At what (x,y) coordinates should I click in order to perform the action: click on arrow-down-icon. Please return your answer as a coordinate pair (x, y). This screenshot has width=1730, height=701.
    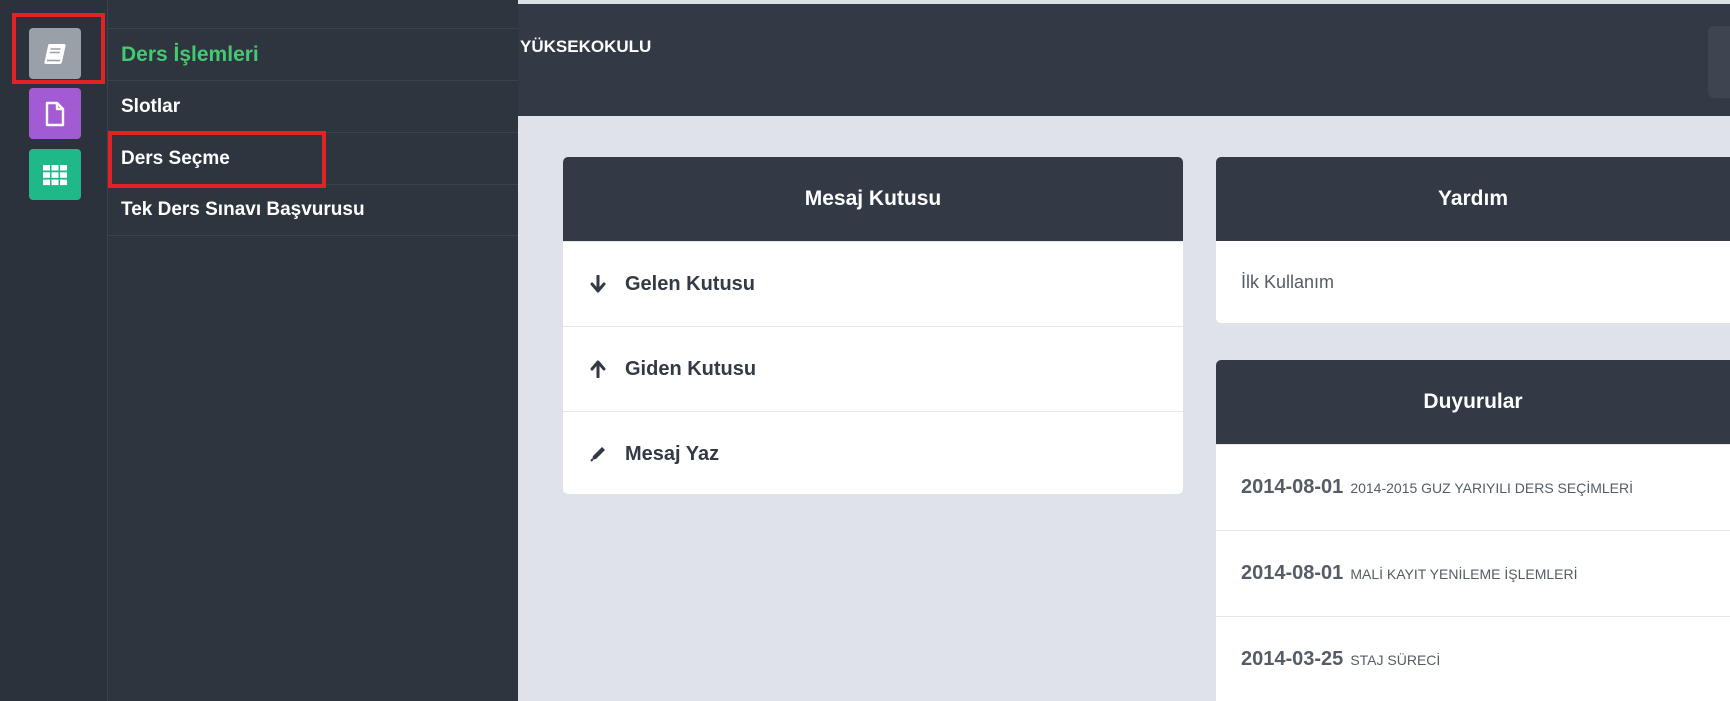
    Looking at the image, I should click on (598, 284).